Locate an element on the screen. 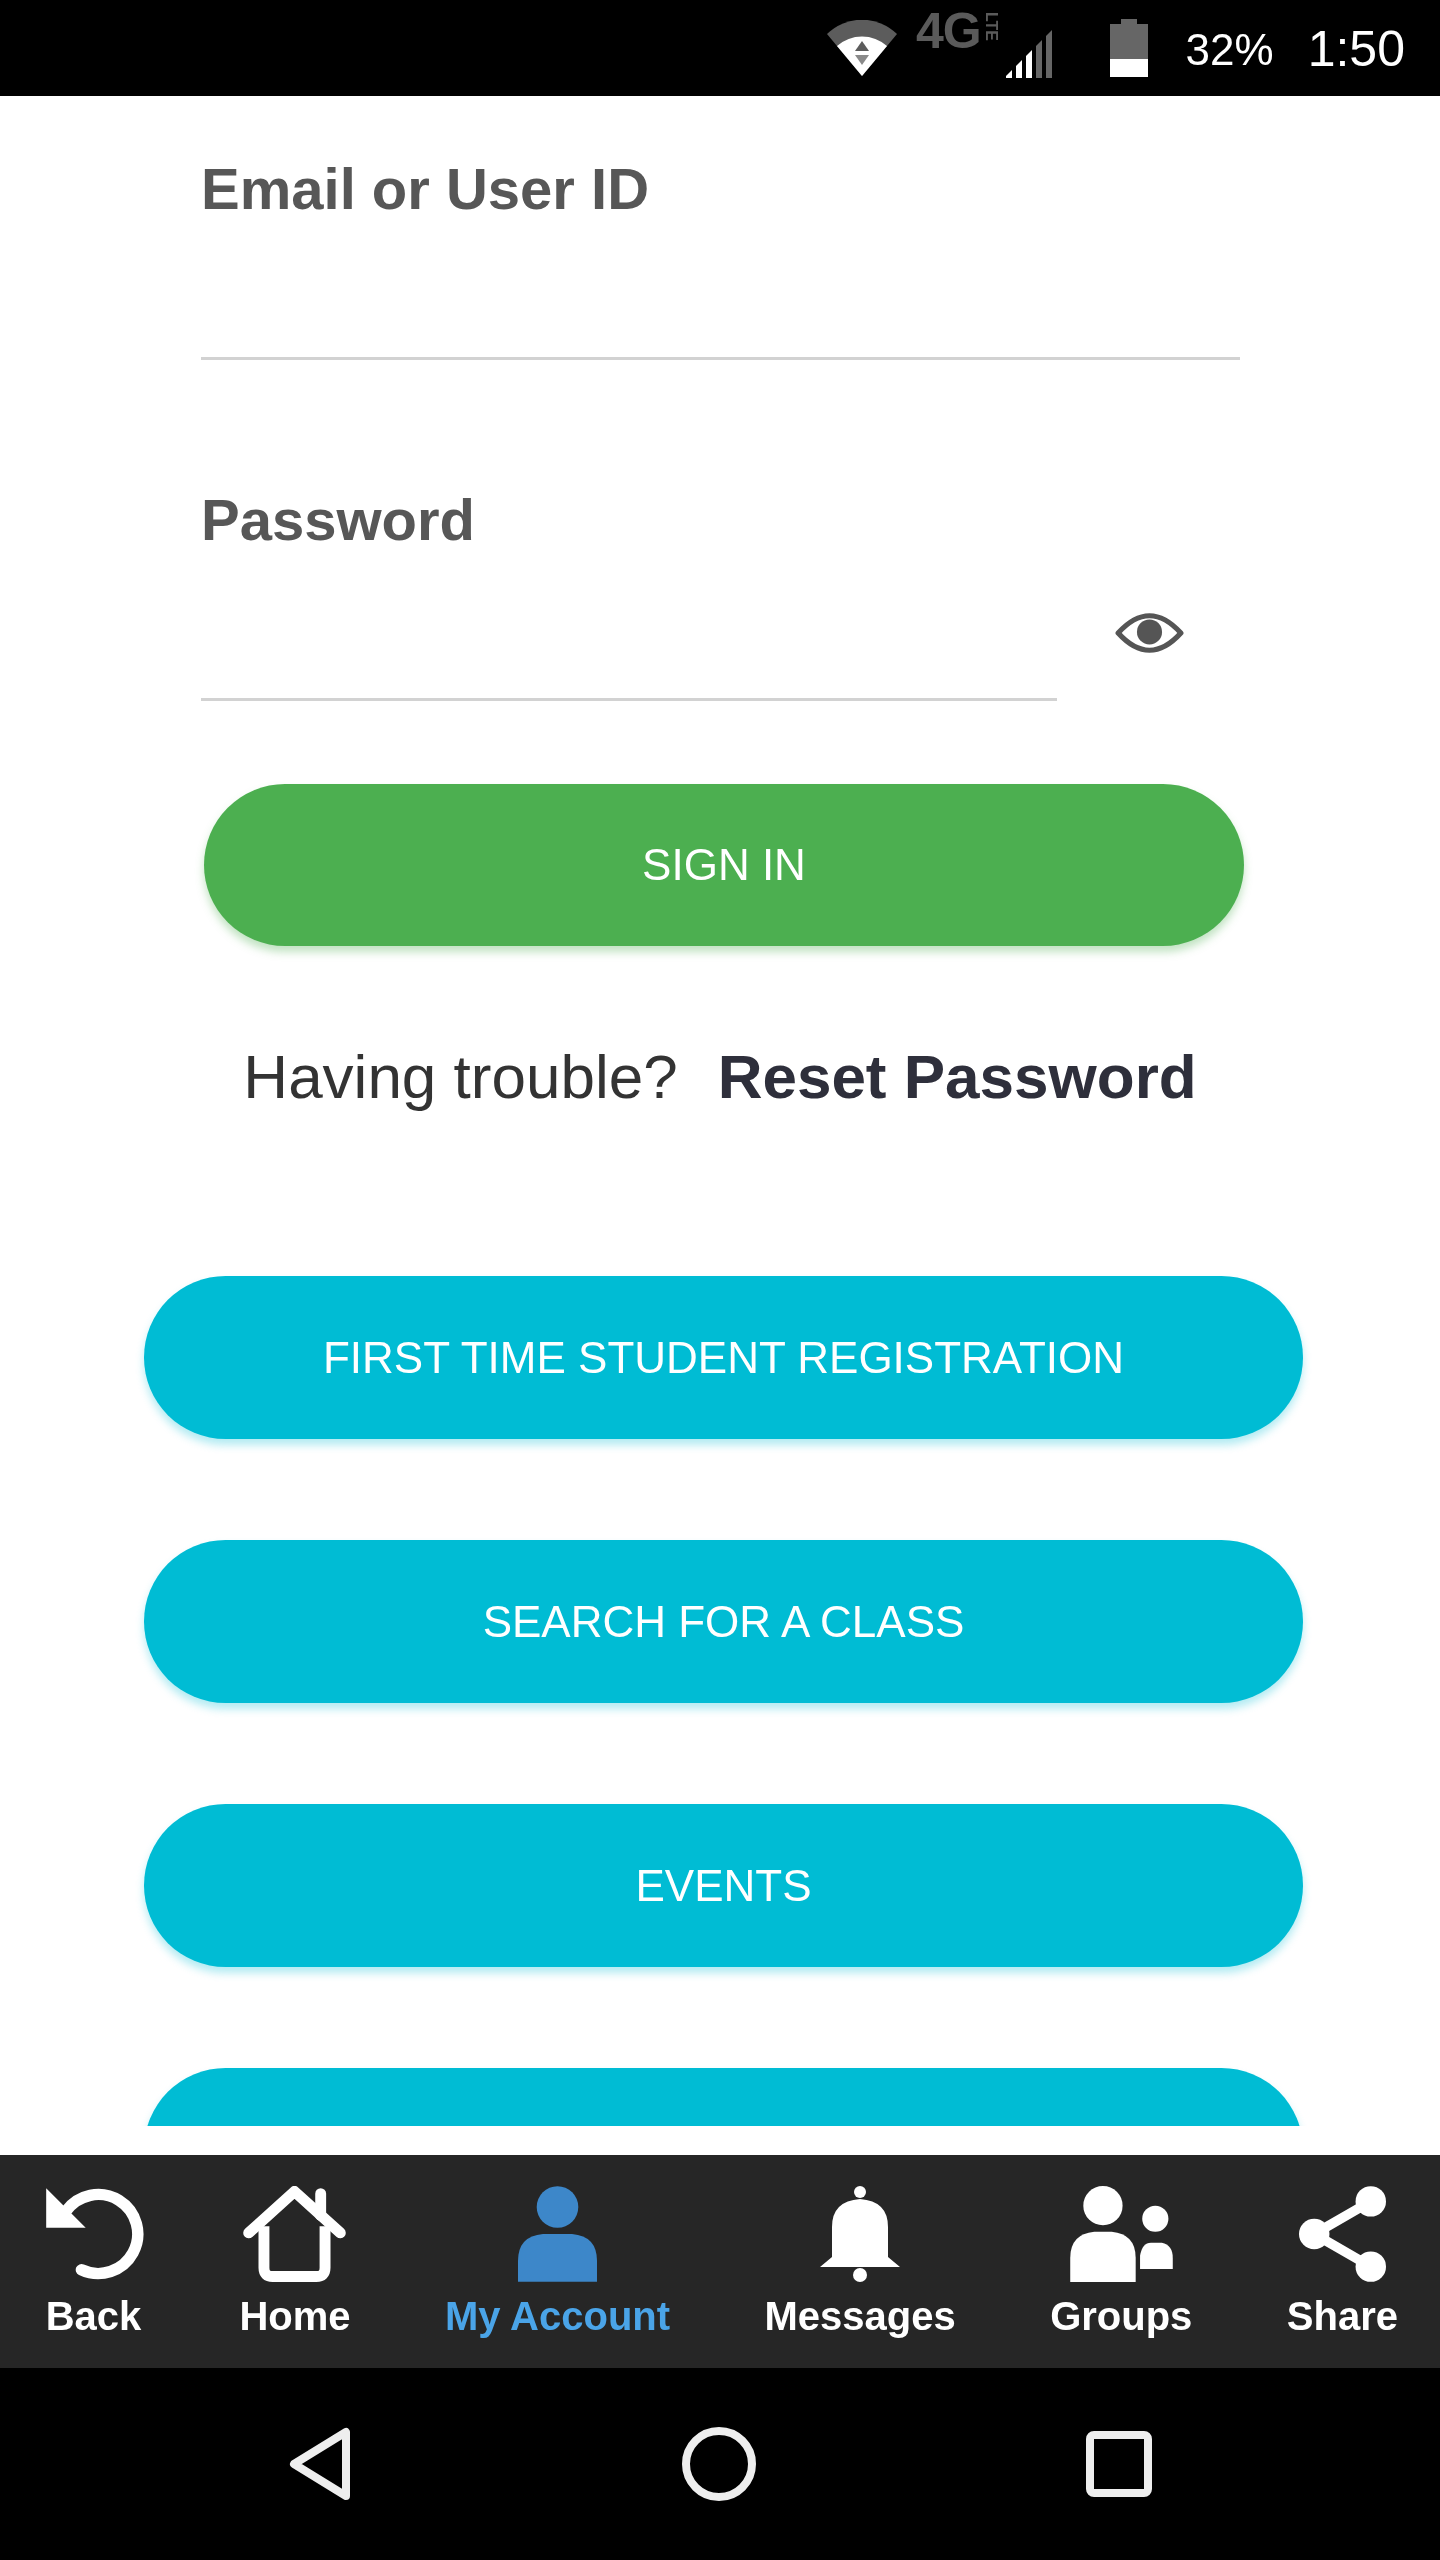 The height and width of the screenshot is (2560, 1440). tab-bar-item: Home is located at coordinates (295, 2263).